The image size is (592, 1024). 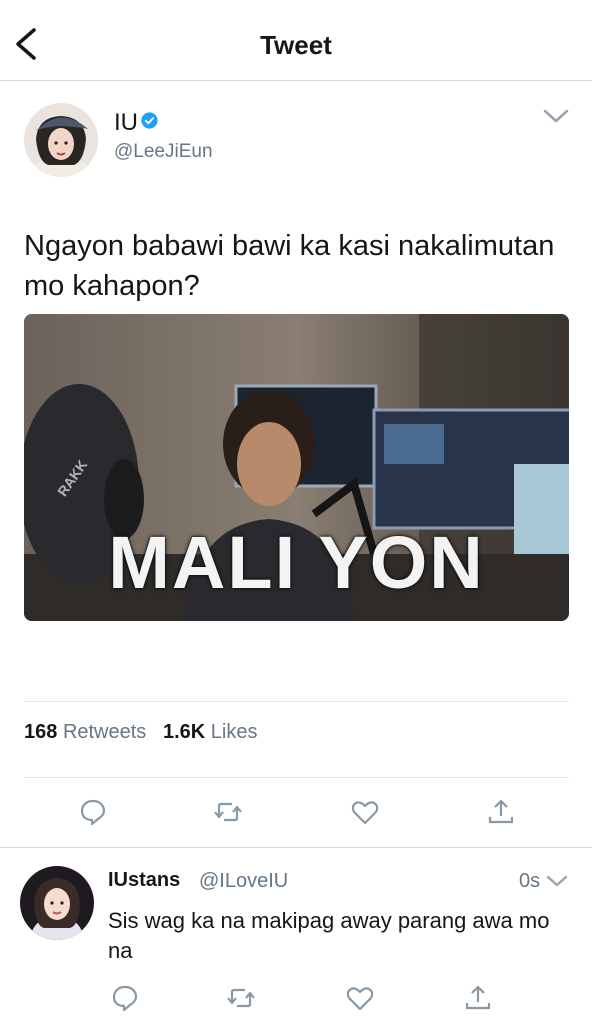 What do you see at coordinates (149, 120) in the screenshot?
I see `verified-badge-icon` at bounding box center [149, 120].